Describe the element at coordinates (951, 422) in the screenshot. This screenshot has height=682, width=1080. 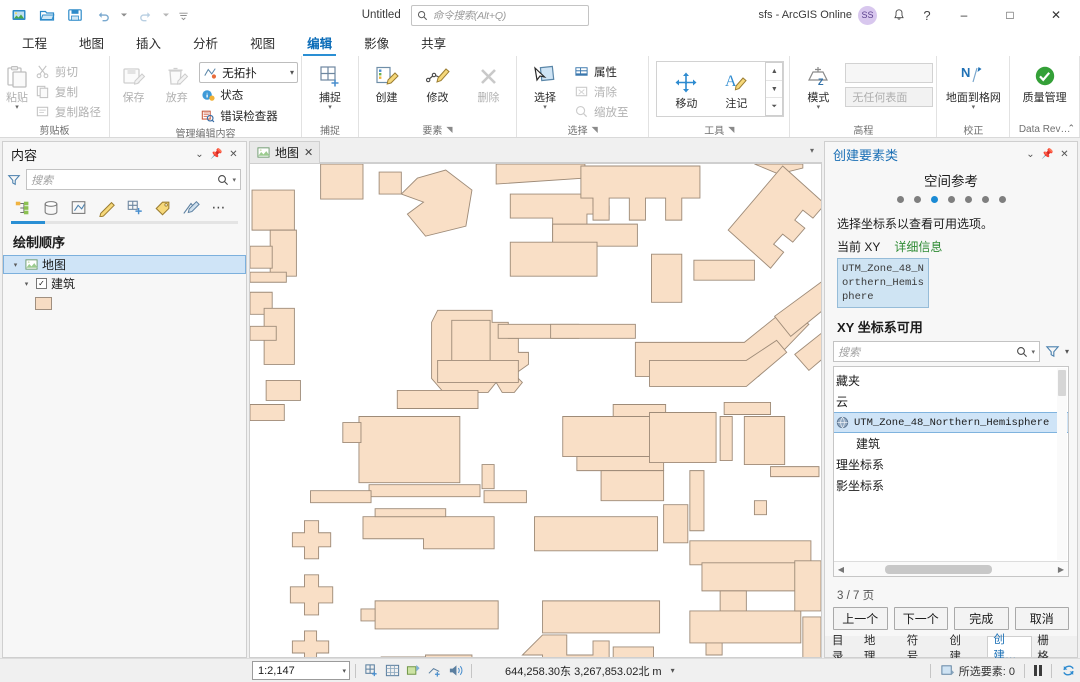
I see `list-item-utm-zone-48n: UTM_Zone_48_Northern_Hemisphere` at that location.